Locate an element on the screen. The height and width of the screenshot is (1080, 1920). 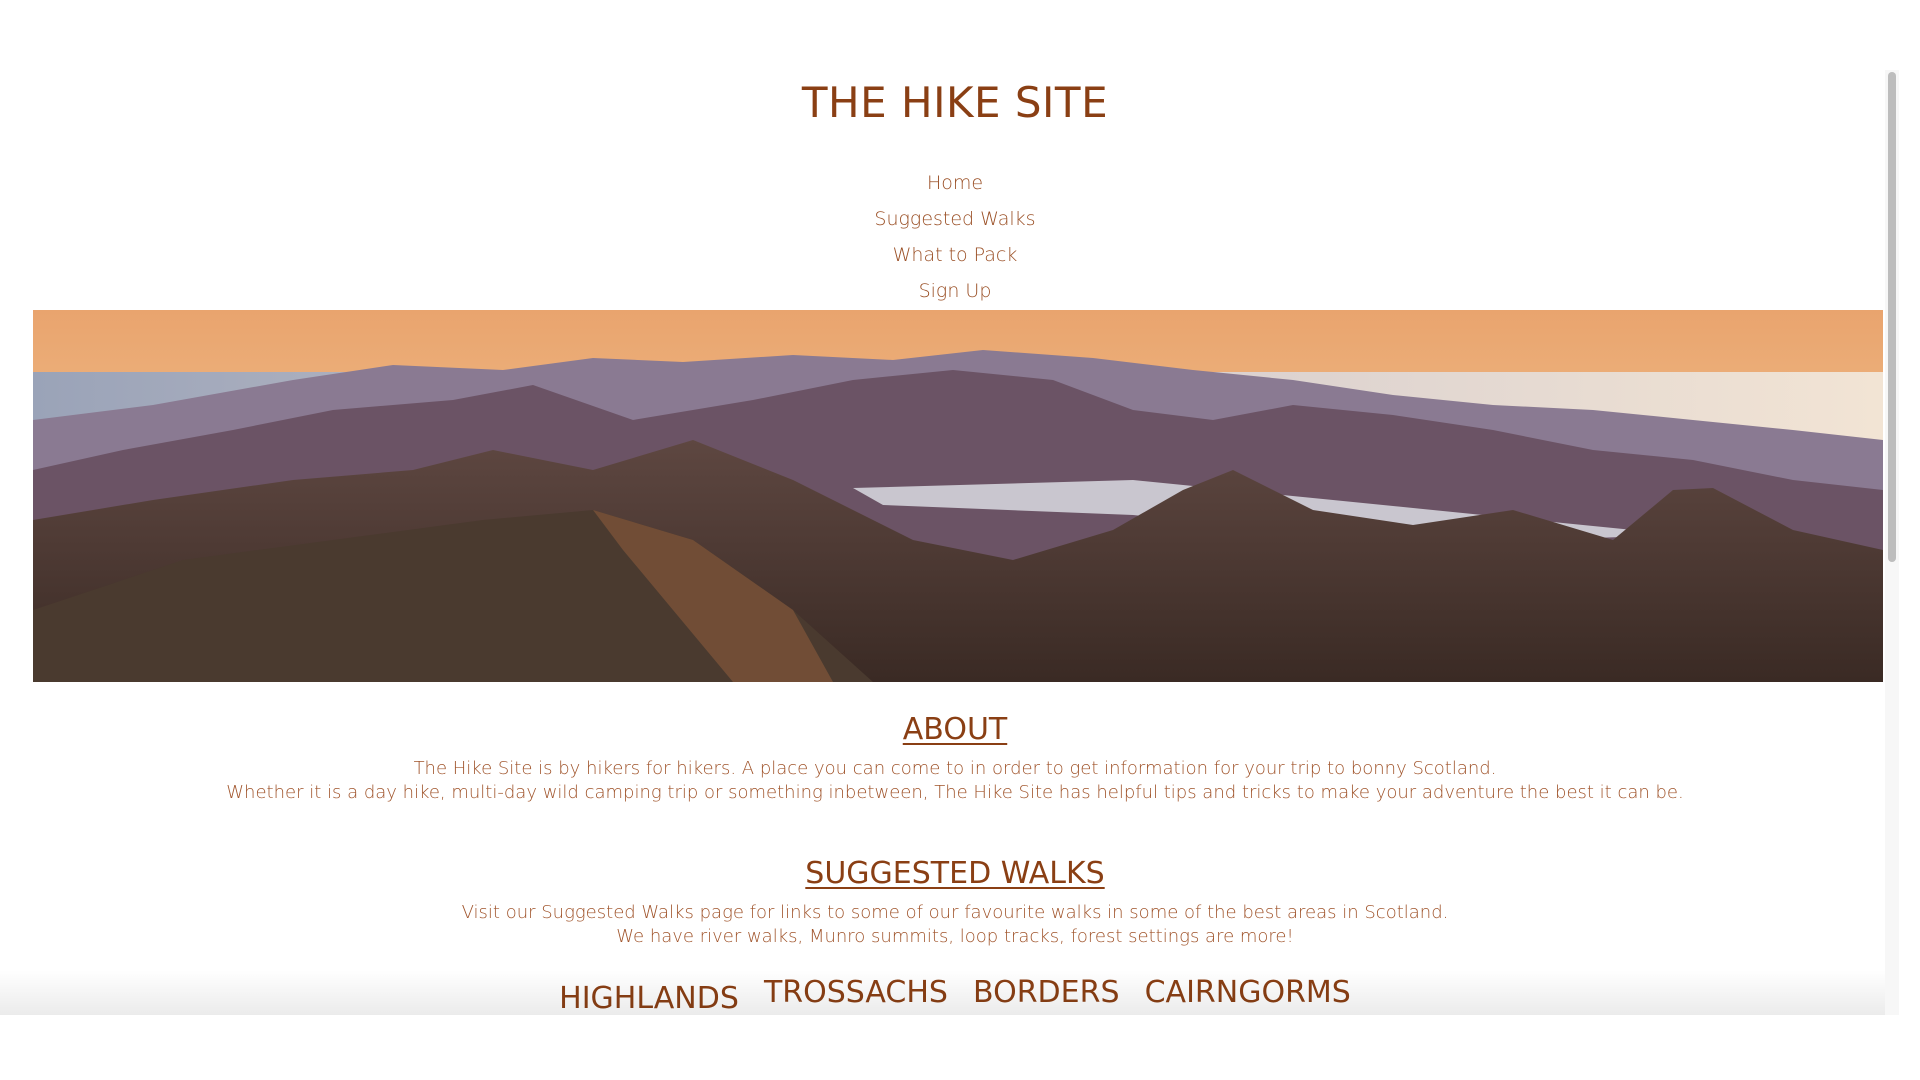
nav-link-what-to-pack: What to Pack is located at coordinates (955, 255).